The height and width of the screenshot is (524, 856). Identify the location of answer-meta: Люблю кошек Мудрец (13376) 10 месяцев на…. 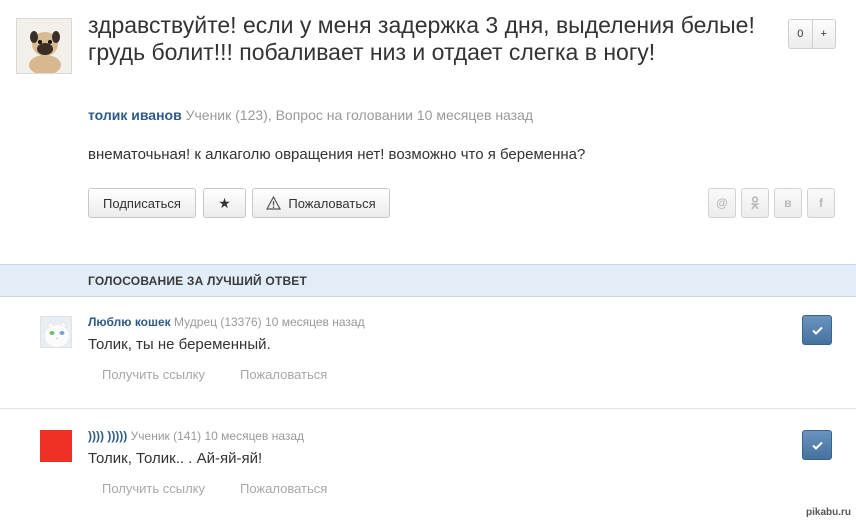
(226, 322).